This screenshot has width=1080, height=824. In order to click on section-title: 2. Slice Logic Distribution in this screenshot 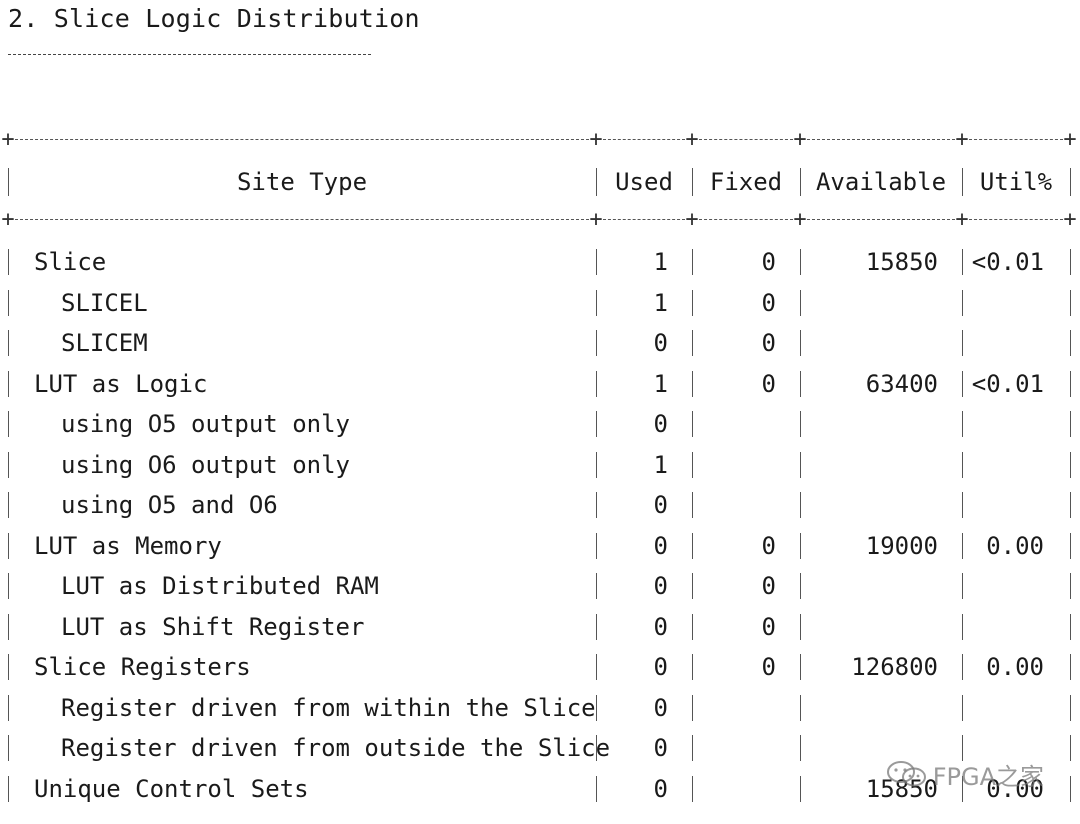, I will do `click(214, 18)`.